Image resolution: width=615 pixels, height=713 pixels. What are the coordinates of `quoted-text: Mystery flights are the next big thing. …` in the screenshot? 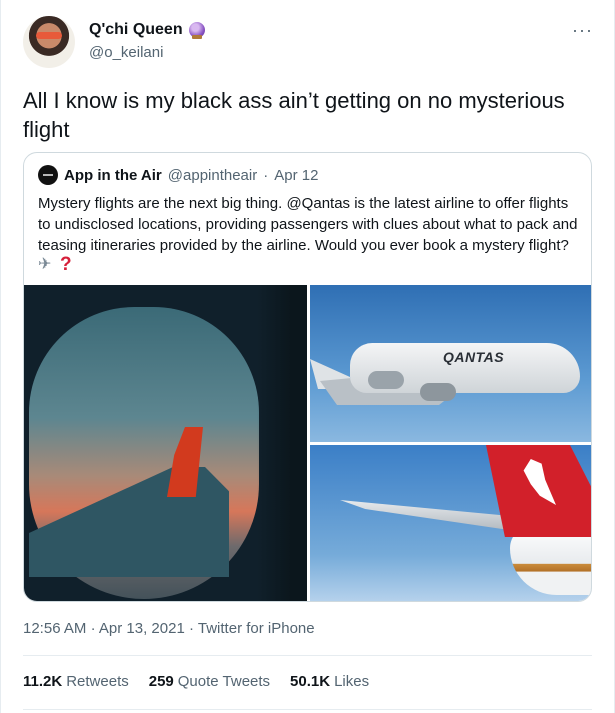 It's located at (308, 224).